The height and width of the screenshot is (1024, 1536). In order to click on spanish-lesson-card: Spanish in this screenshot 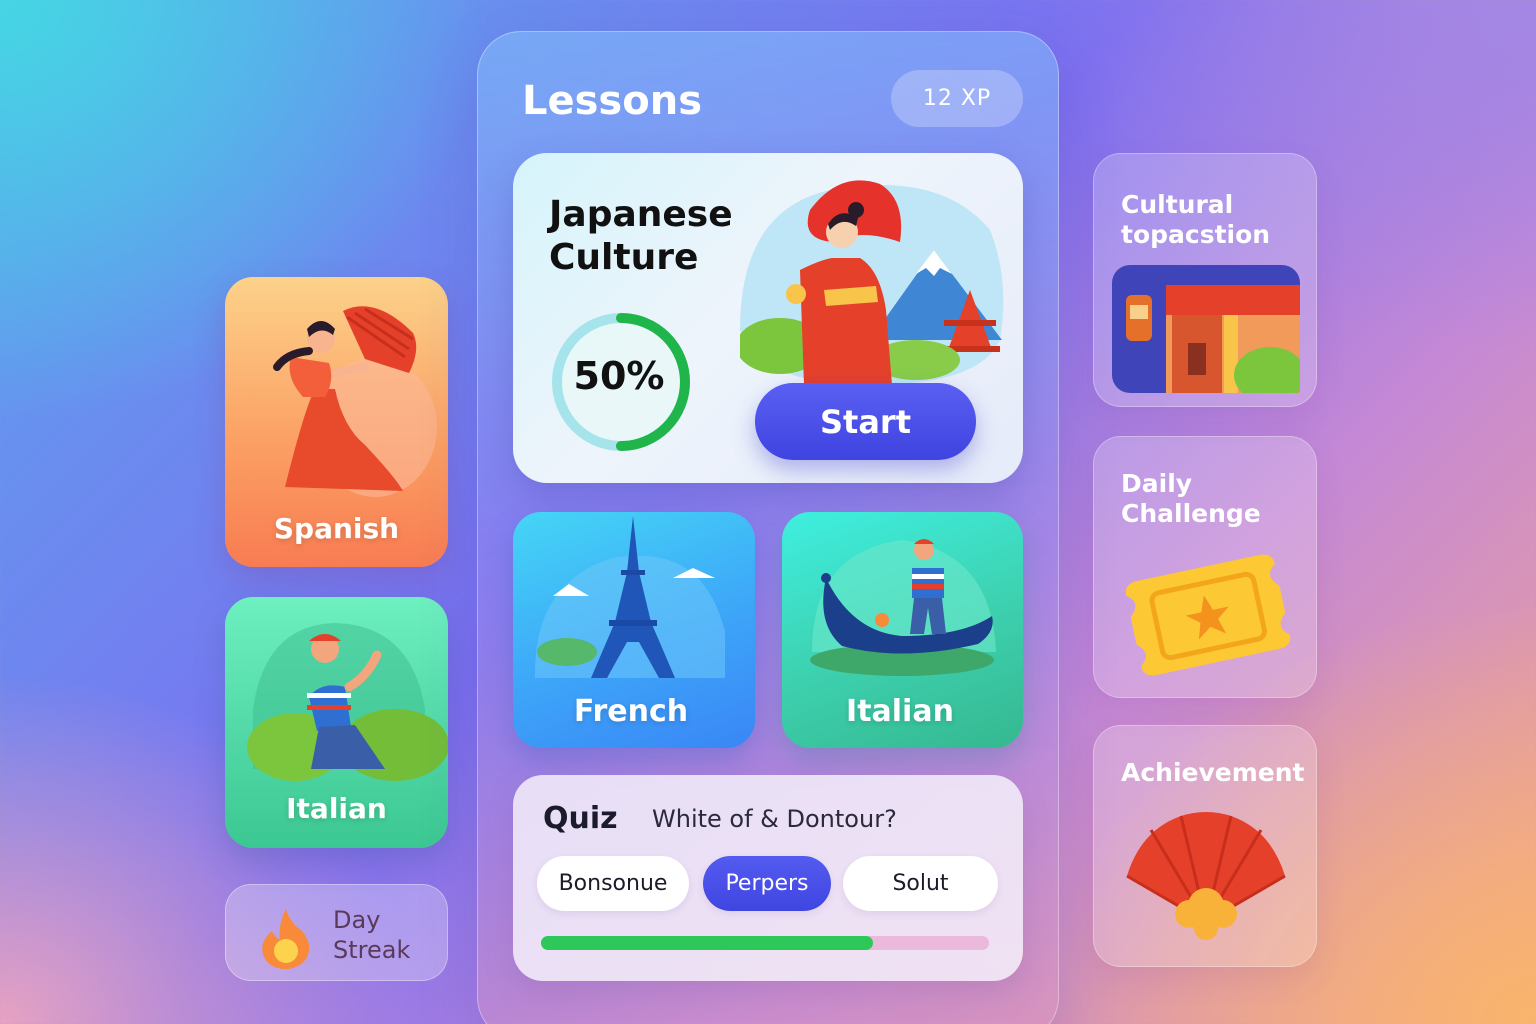, I will do `click(336, 422)`.